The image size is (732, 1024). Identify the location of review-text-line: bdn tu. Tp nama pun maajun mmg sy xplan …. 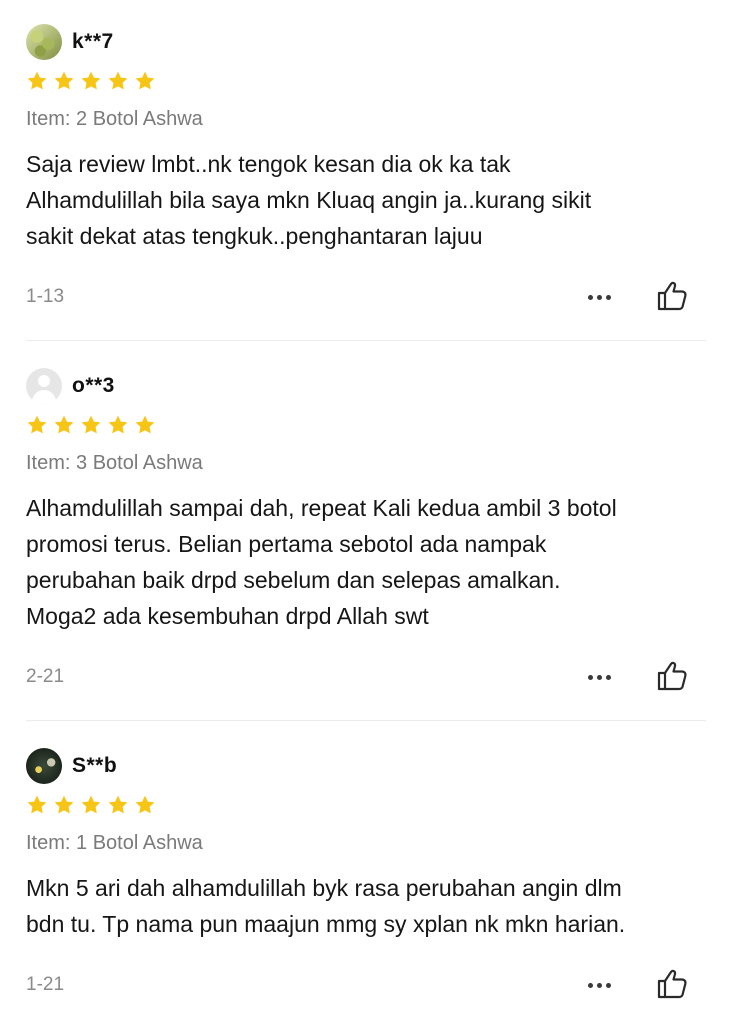
(326, 924).